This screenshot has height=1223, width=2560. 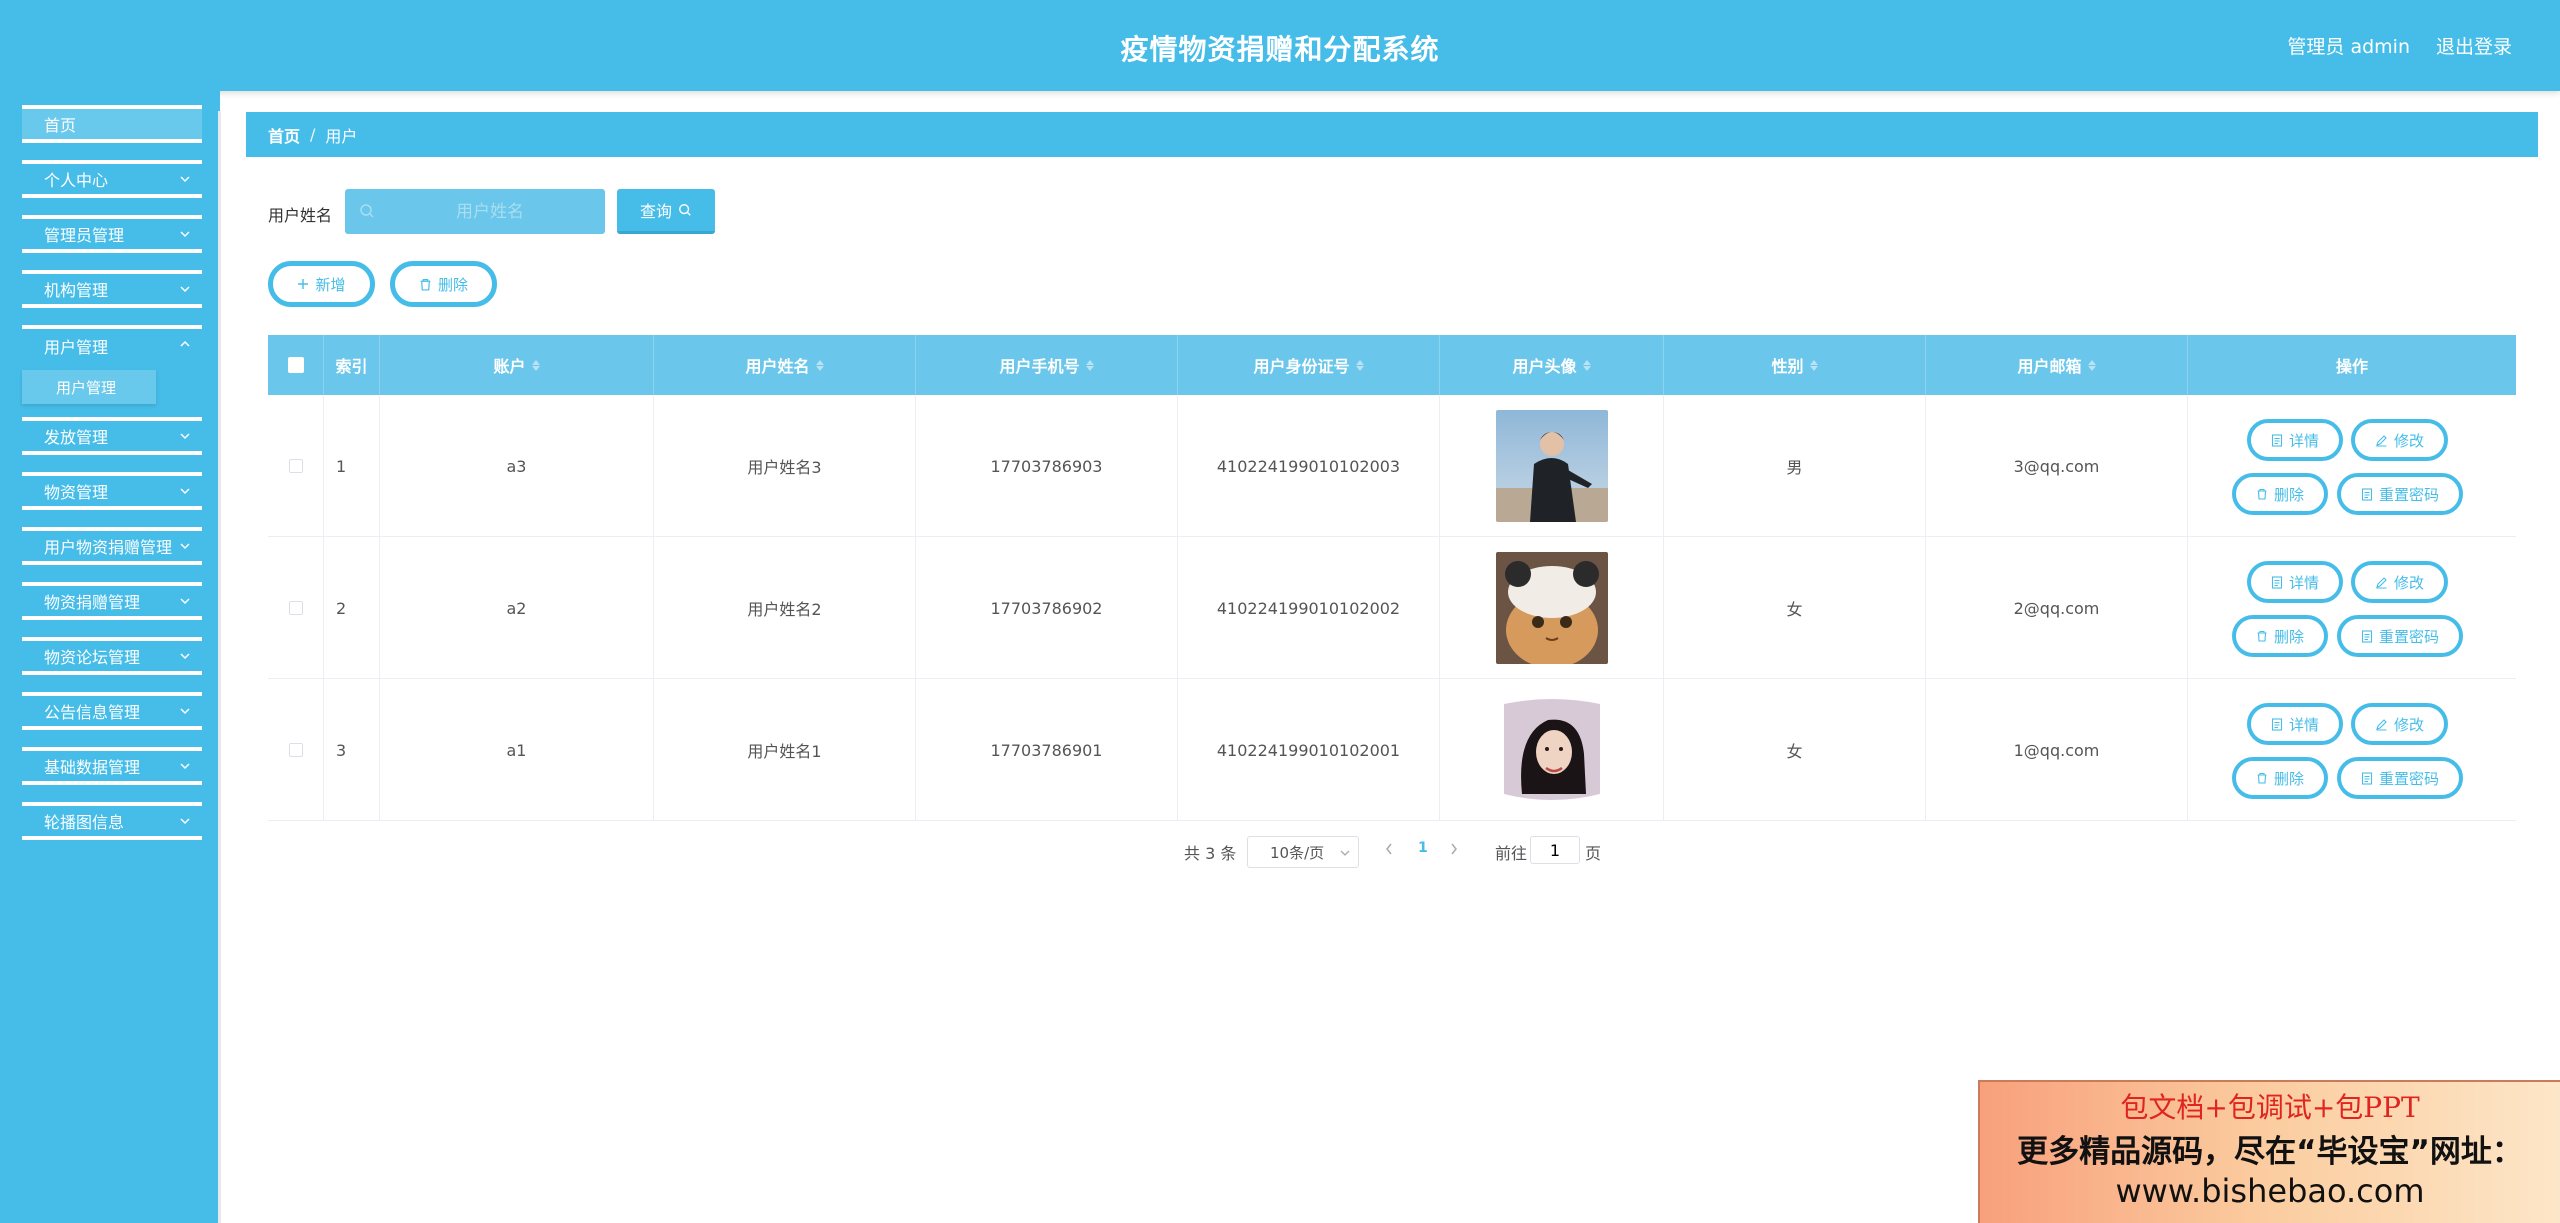 What do you see at coordinates (108, 547) in the screenshot?
I see `sidebar-item-label: 用户物资捐赠管理` at bounding box center [108, 547].